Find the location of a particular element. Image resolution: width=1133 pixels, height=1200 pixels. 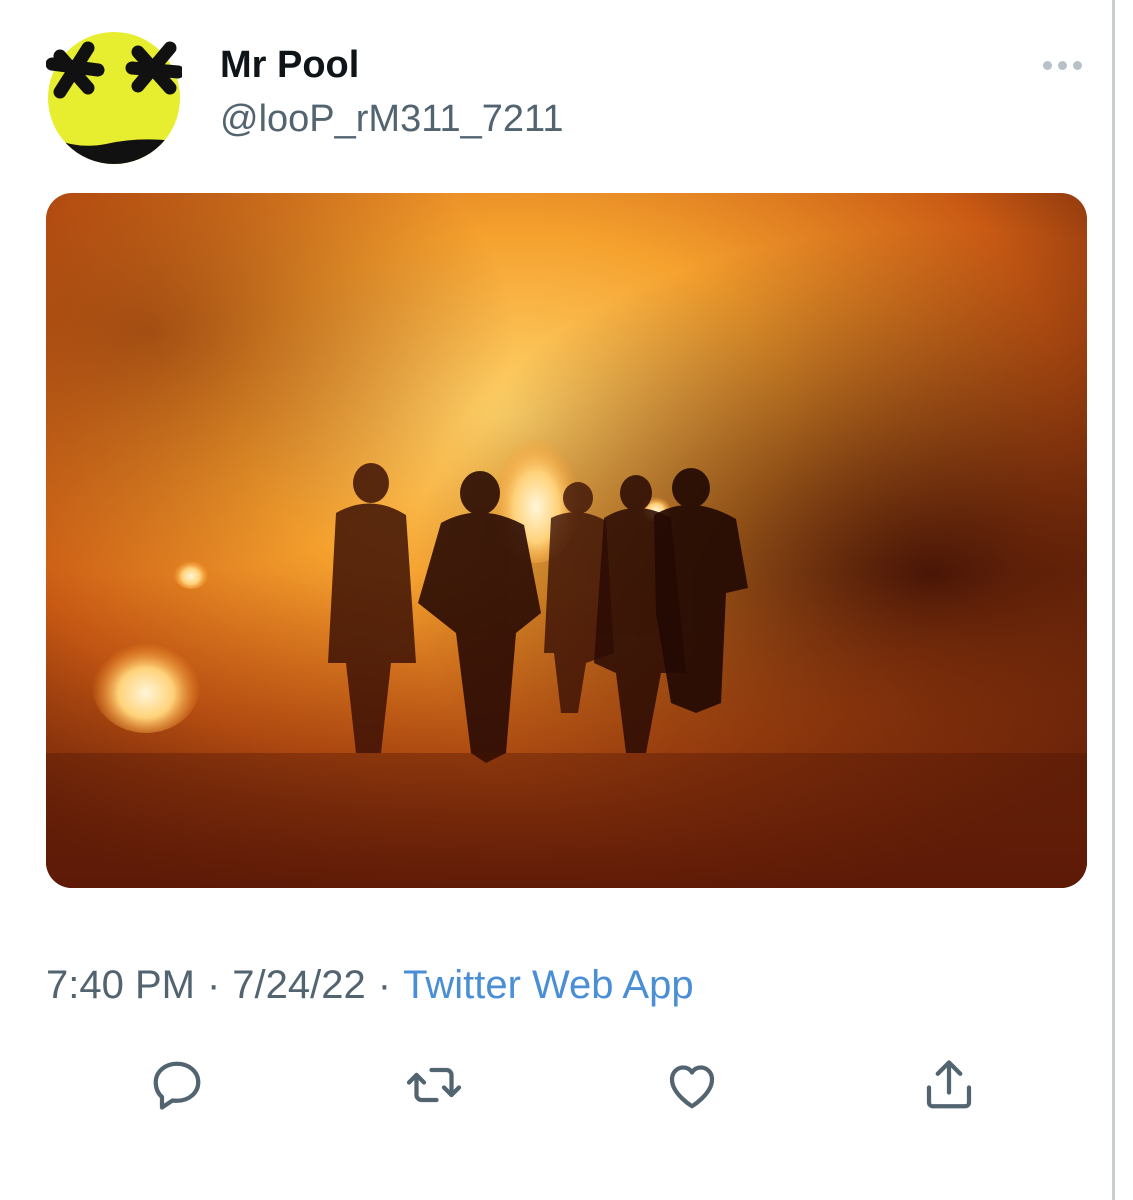

display-name: Mr Pool is located at coordinates (289, 65).